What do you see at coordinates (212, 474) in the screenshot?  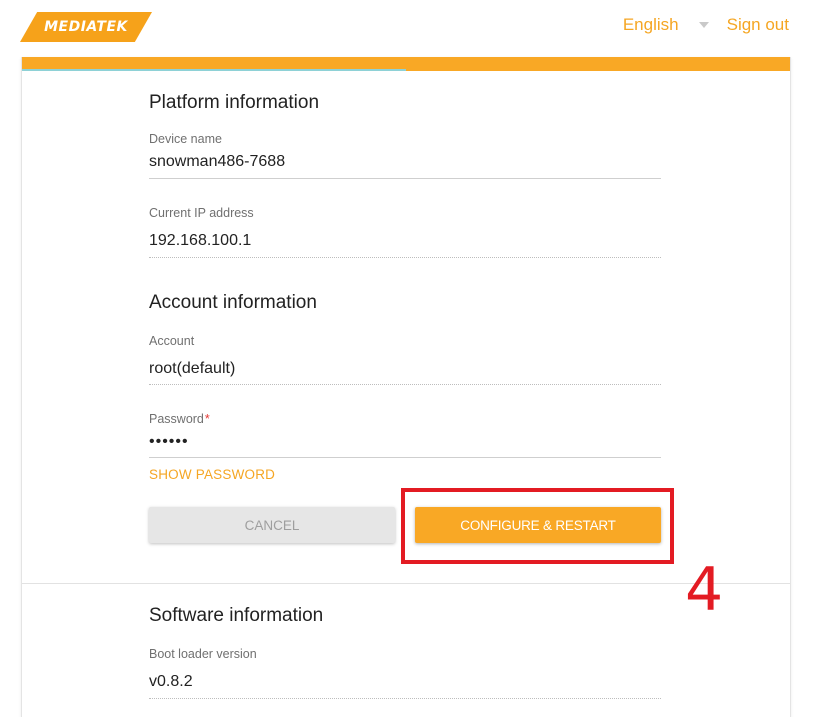 I see `show-password-link: SHOW PASSWORD` at bounding box center [212, 474].